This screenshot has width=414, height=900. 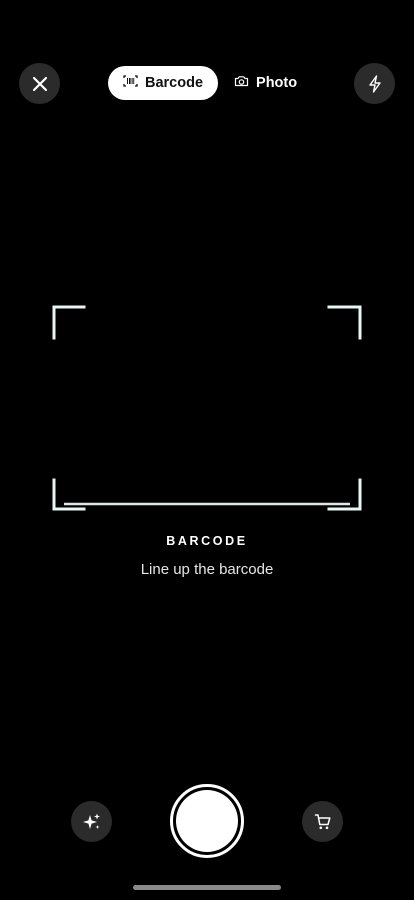 I want to click on mode-switch: Barcode Photo, so click(x=210, y=83).